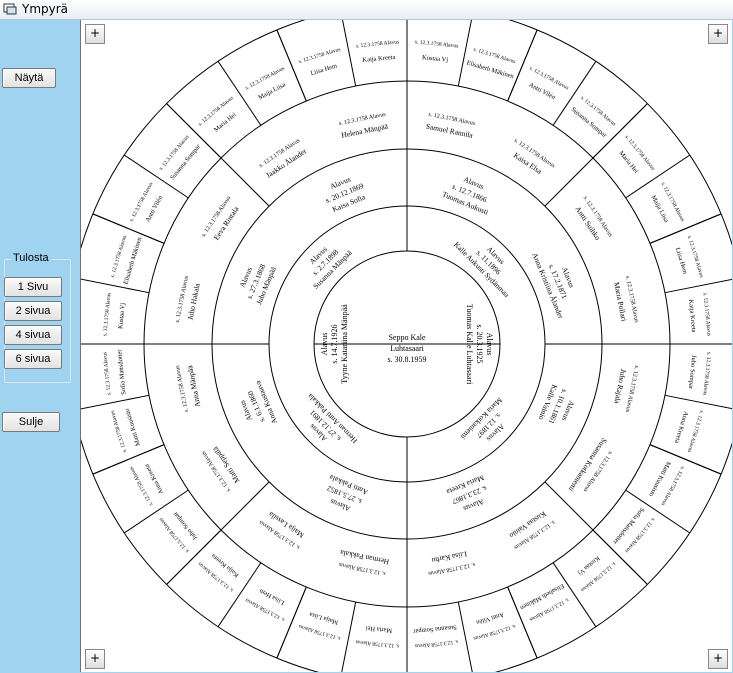 The width and height of the screenshot is (733, 673). I want to click on ancestor-gen5-text: Matti Kuusisto, so click(133, 427).